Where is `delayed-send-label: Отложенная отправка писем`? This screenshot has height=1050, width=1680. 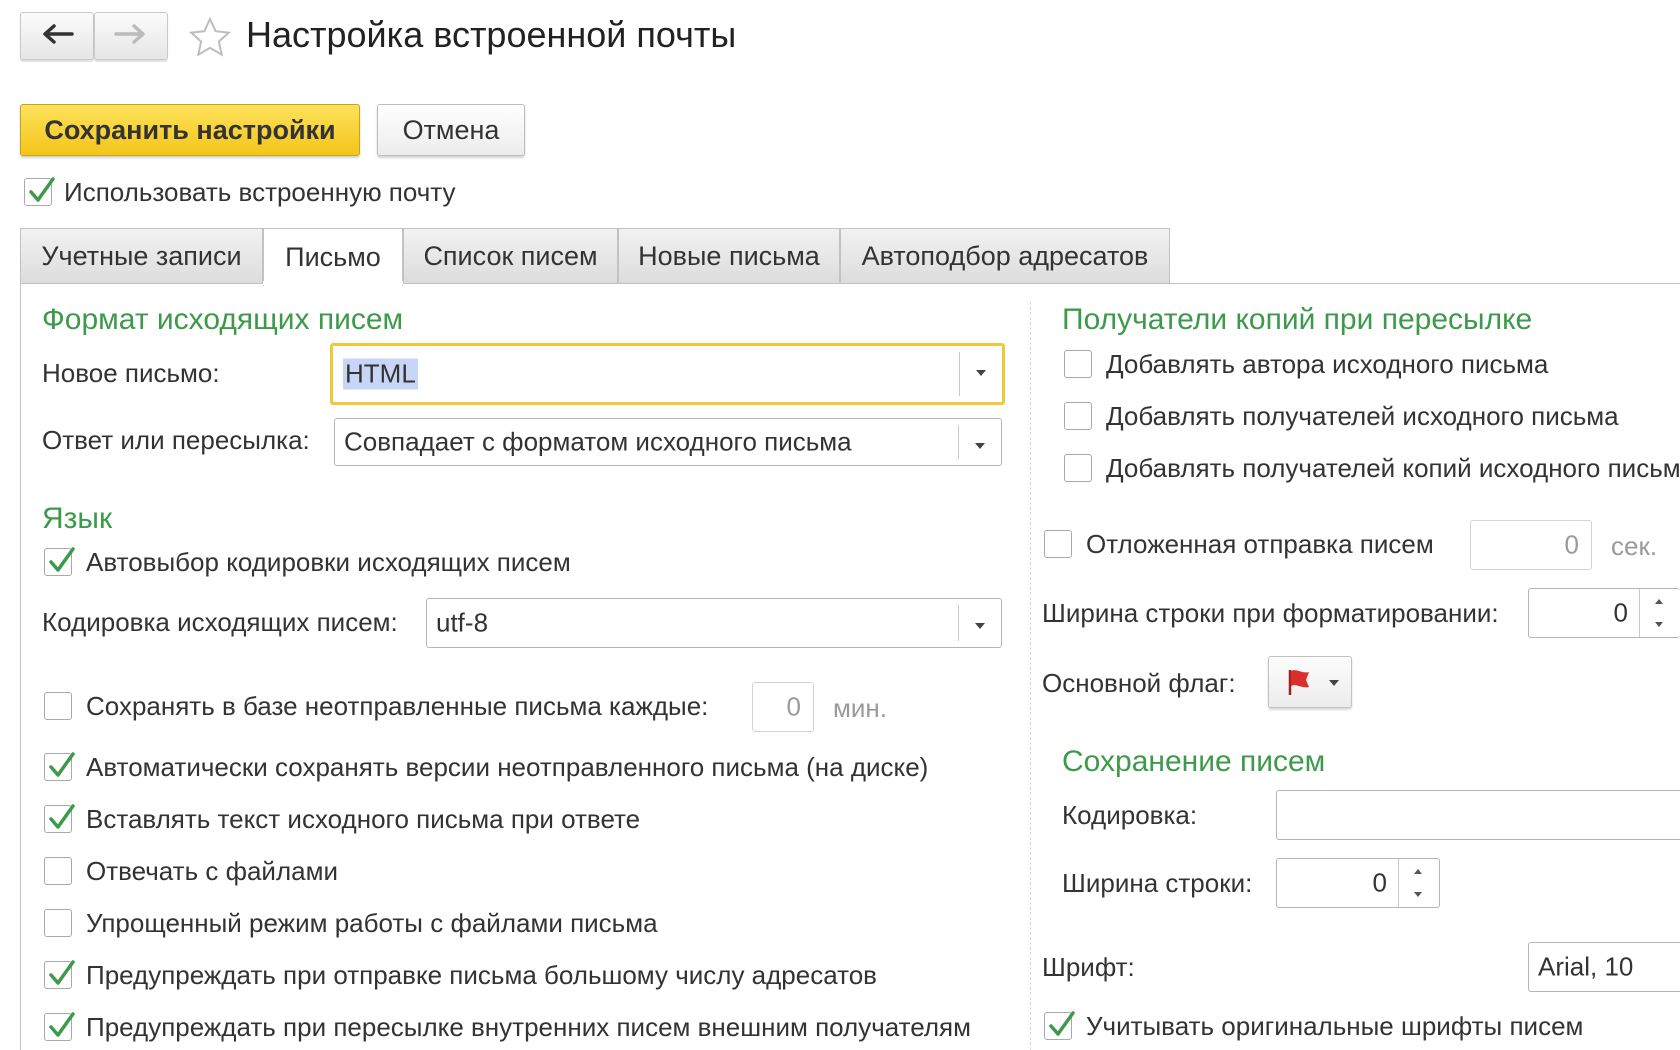 delayed-send-label: Отложенная отправка писем is located at coordinates (1260, 544).